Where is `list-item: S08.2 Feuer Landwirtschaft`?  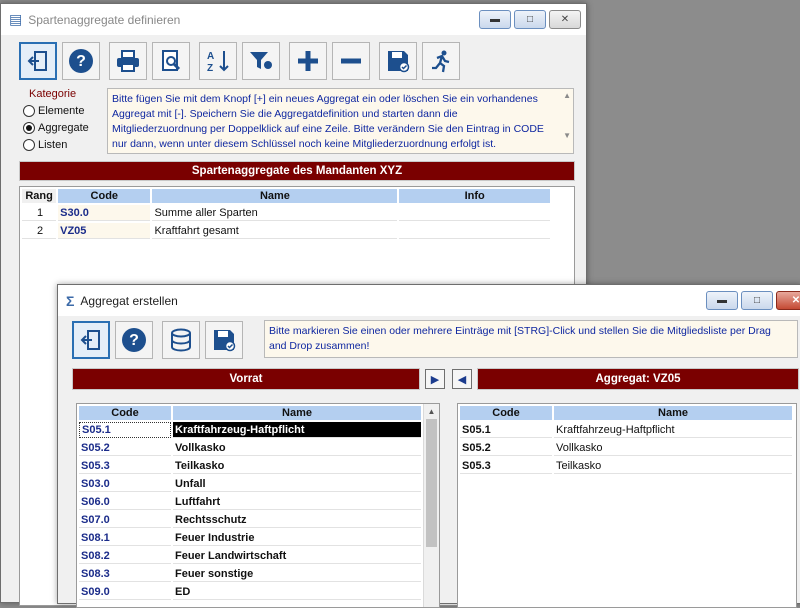 list-item: S08.2 Feuer Landwirtschaft is located at coordinates (250, 556).